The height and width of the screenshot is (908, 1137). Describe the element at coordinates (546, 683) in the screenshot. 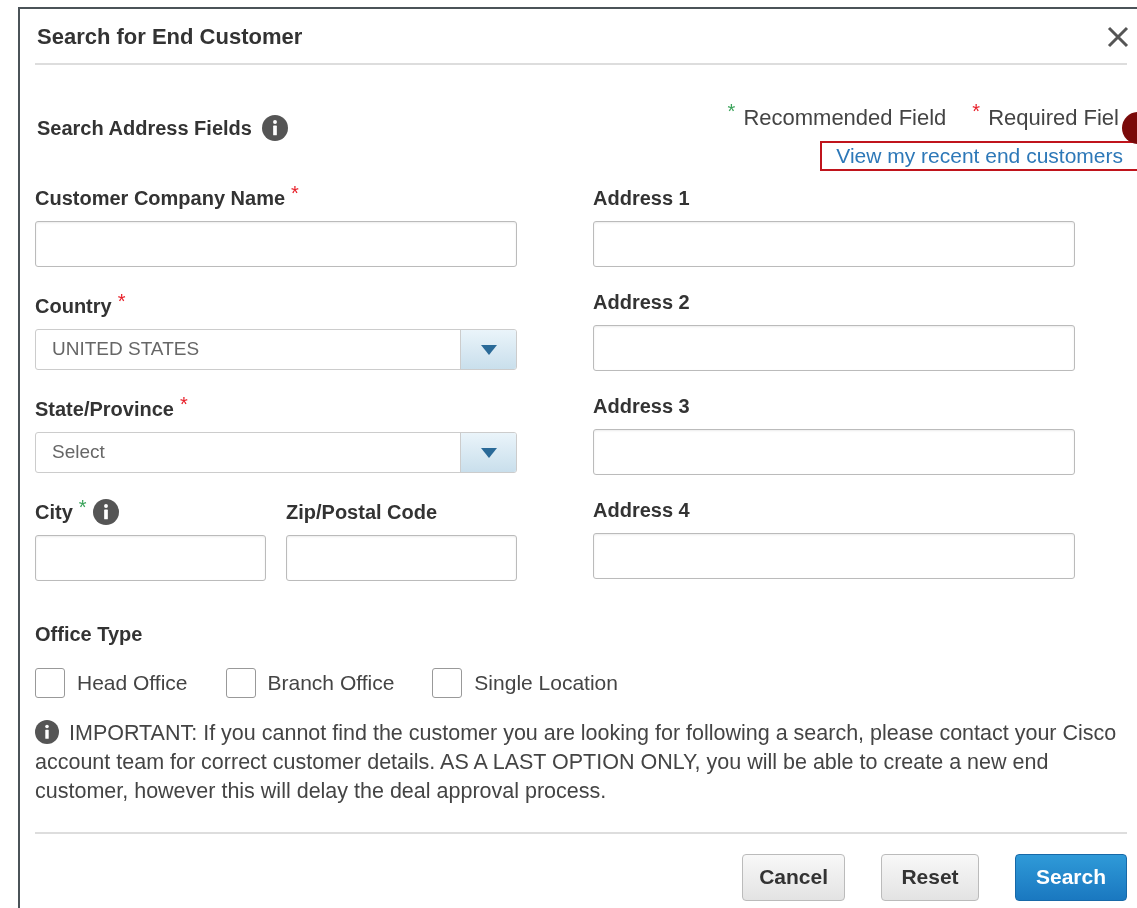

I see `checkbox-label: Single Location` at that location.